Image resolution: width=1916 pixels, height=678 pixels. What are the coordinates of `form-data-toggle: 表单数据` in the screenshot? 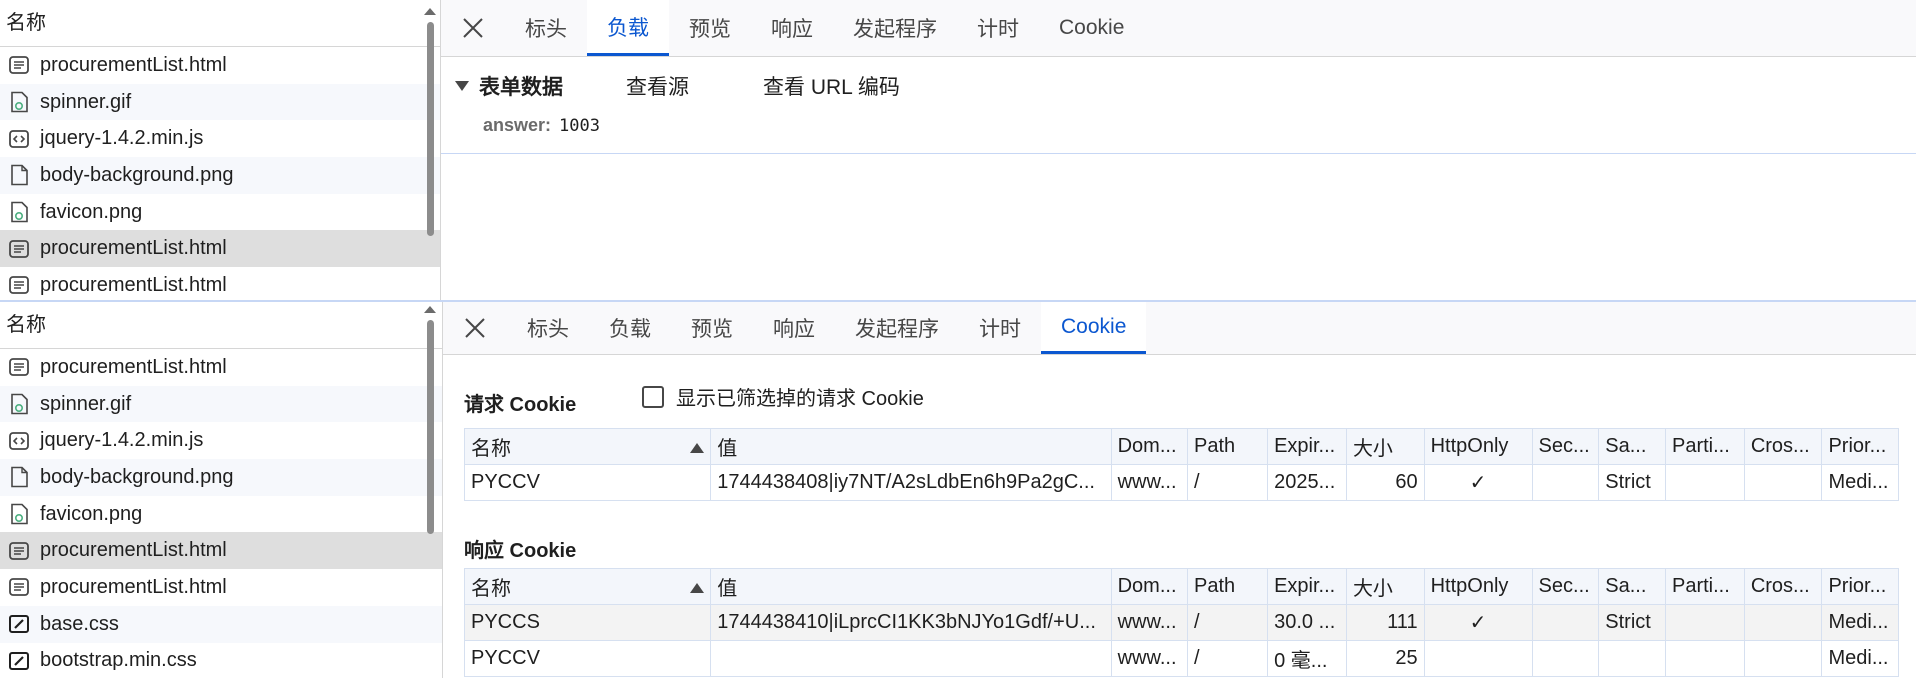 It's located at (509, 86).